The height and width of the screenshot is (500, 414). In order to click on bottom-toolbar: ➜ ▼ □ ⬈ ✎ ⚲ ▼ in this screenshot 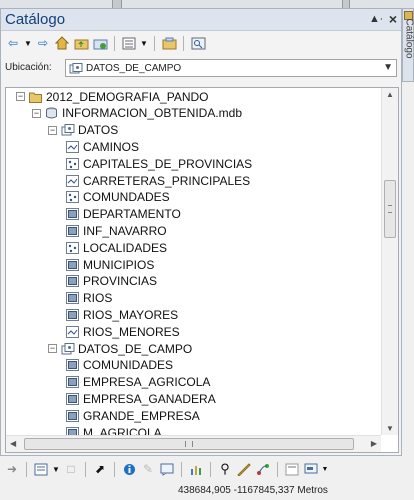, I will do `click(207, 469)`.